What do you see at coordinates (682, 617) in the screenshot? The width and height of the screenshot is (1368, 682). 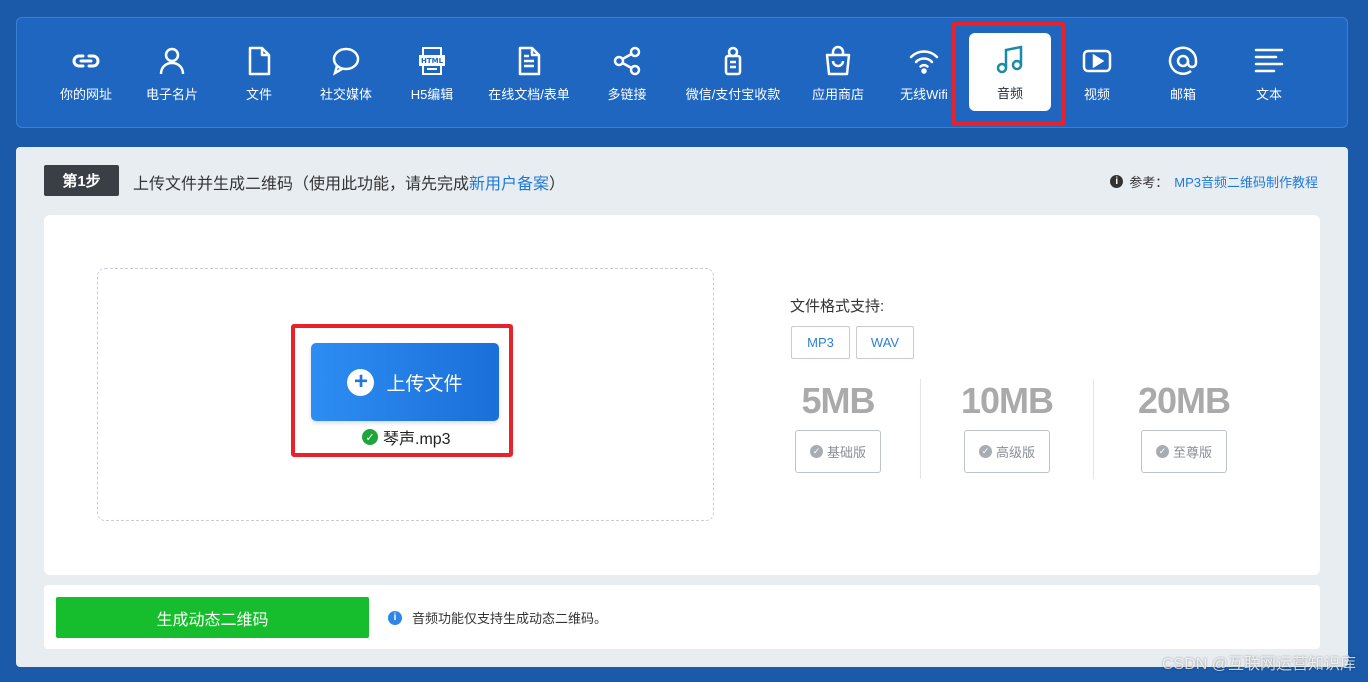 I see `generate-bar: 生成动态二维码 i 音频功能仅支持生成动态二维码。` at bounding box center [682, 617].